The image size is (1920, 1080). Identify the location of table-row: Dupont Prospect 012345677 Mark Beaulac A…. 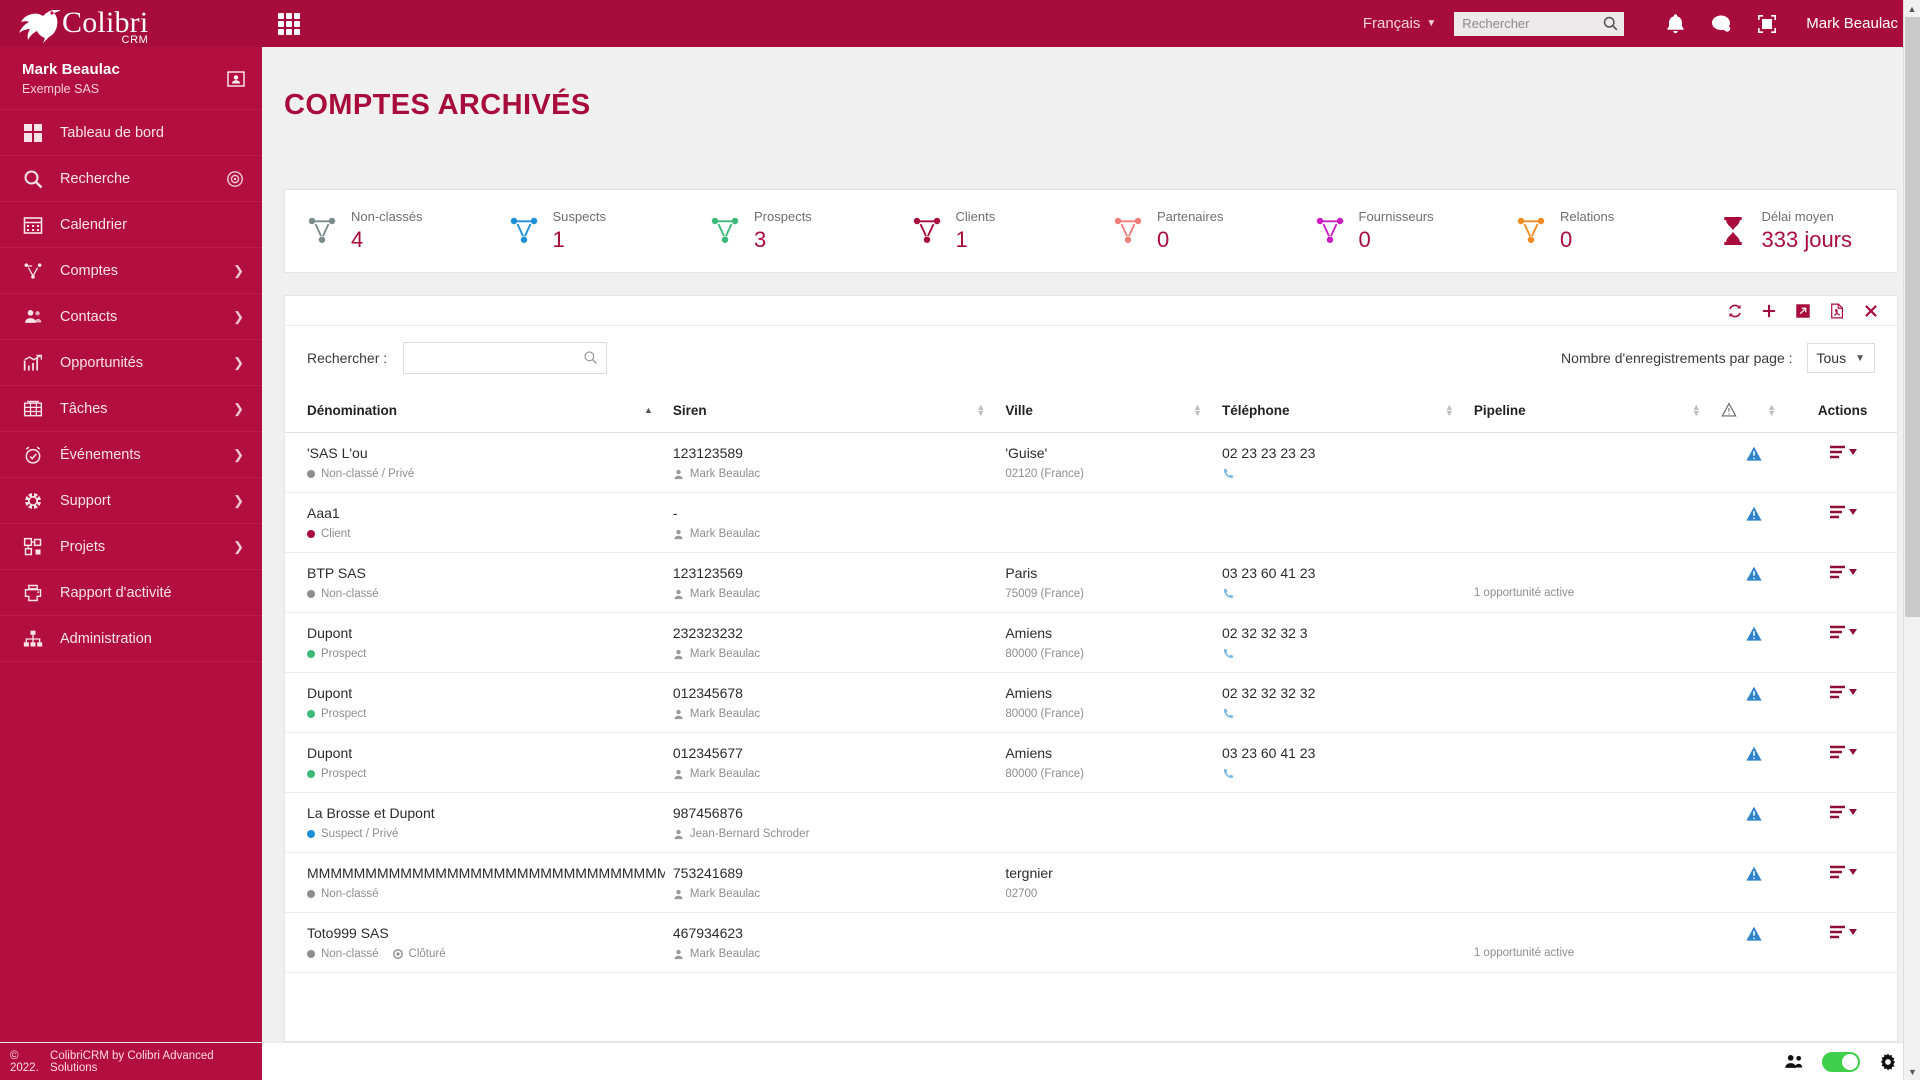
(1091, 762).